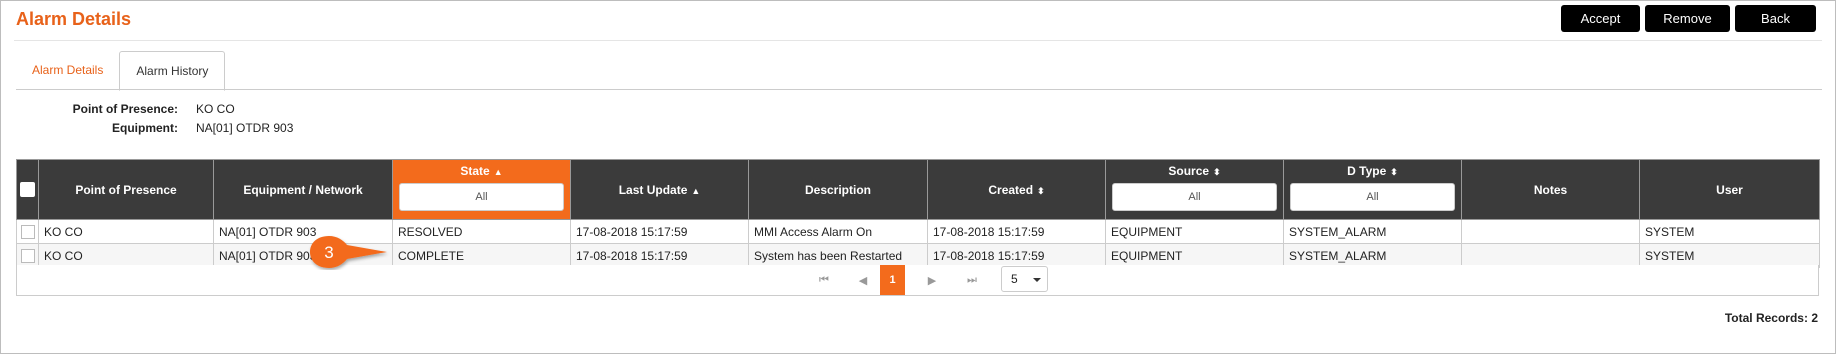 This screenshot has width=1836, height=354. Describe the element at coordinates (328, 252) in the screenshot. I see `callout-number: 3` at that location.